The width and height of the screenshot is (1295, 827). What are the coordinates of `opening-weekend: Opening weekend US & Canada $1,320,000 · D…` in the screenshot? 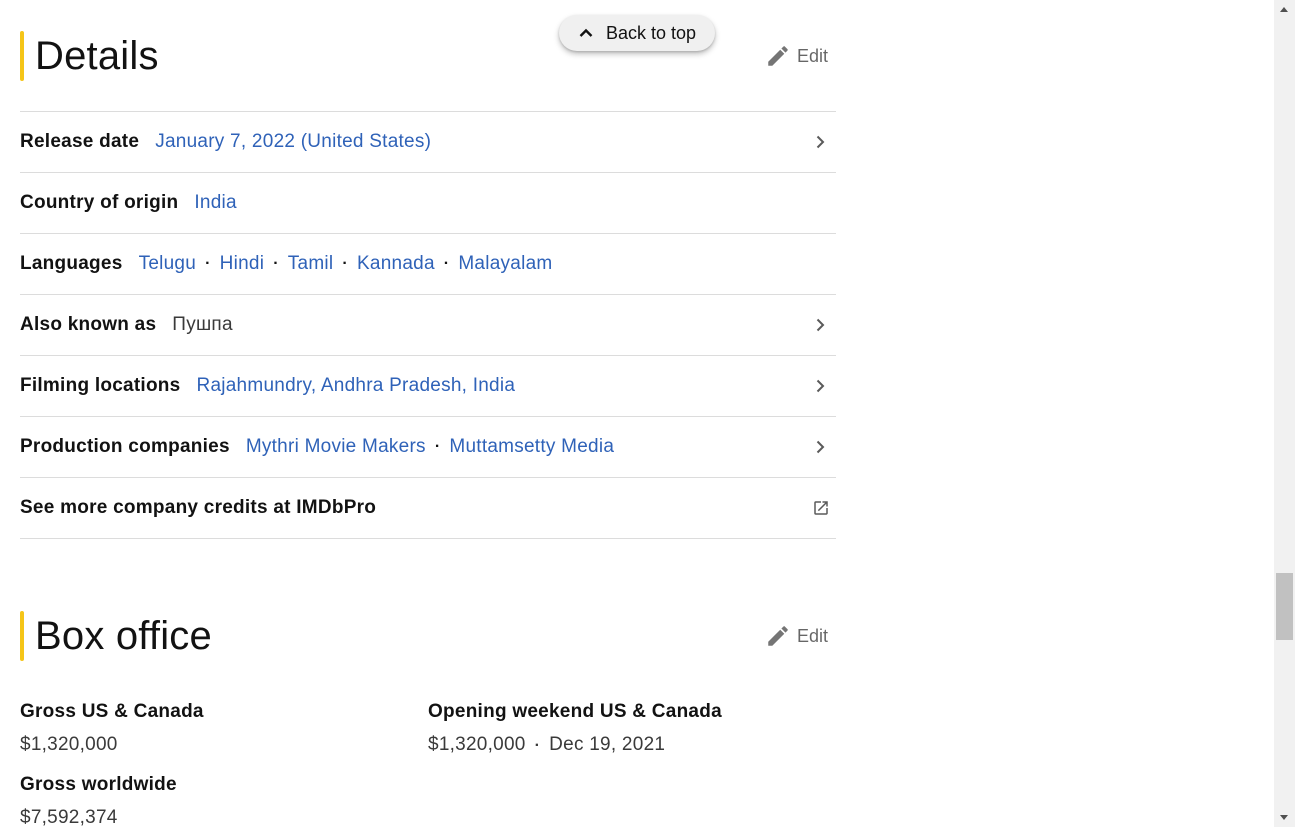 It's located at (628, 728).